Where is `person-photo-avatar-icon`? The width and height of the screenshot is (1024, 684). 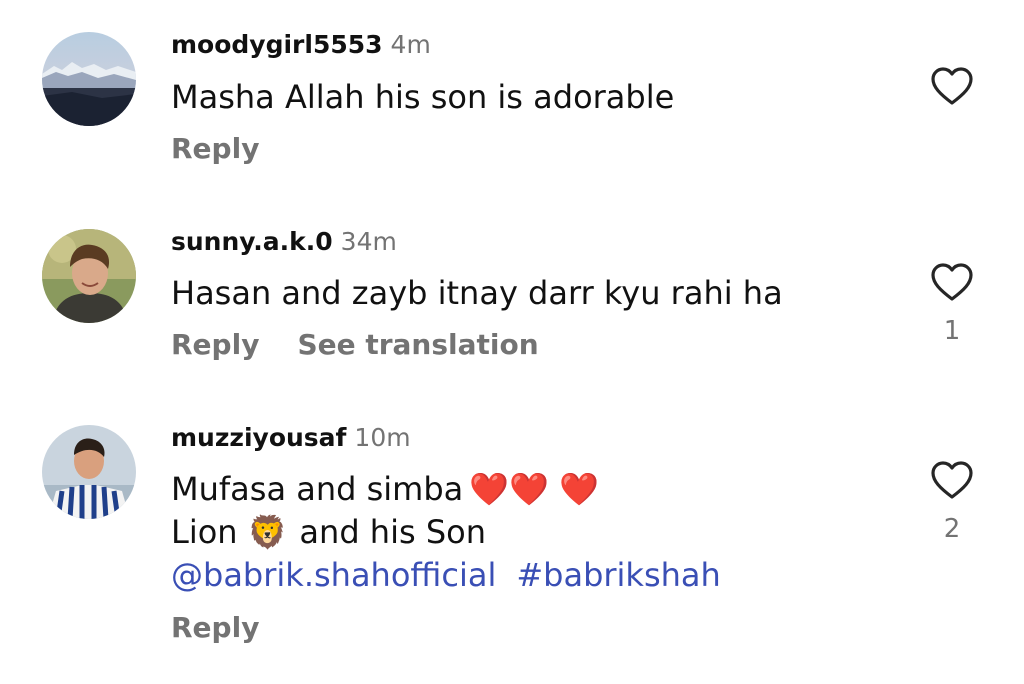
person-photo-avatar-icon is located at coordinates (89, 276).